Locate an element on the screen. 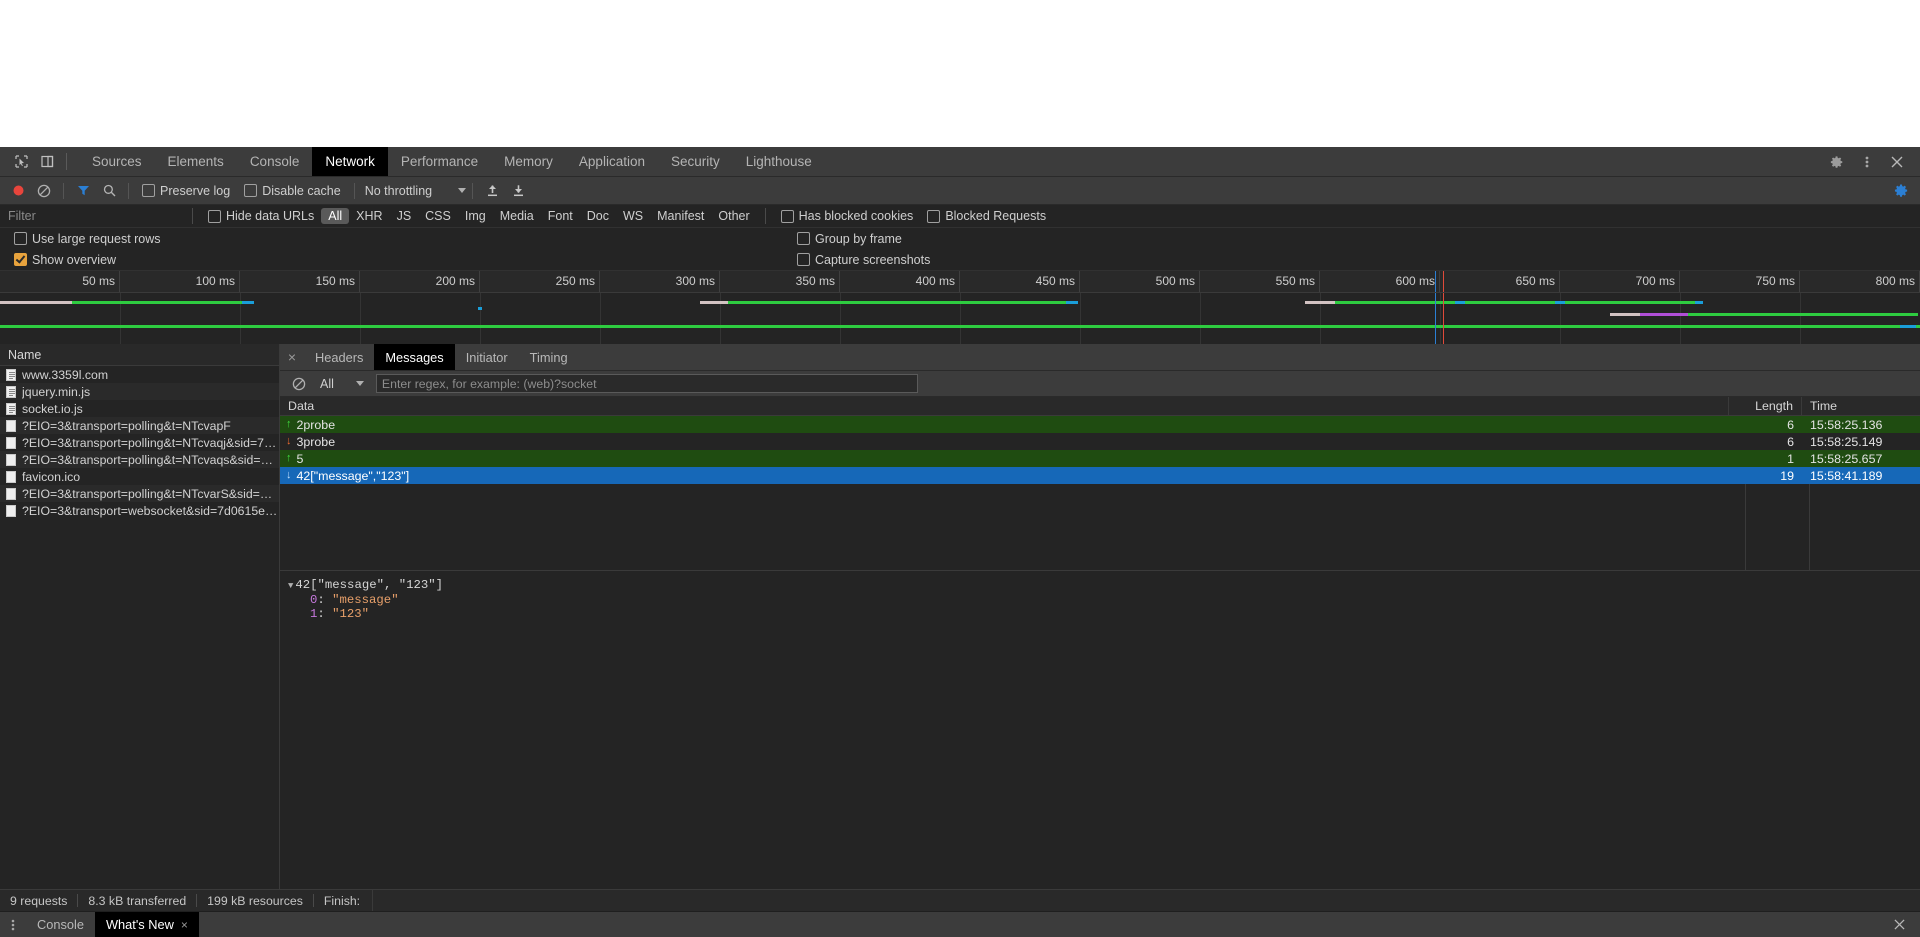  message-received-arrow-icon: ↓ is located at coordinates (289, 475).